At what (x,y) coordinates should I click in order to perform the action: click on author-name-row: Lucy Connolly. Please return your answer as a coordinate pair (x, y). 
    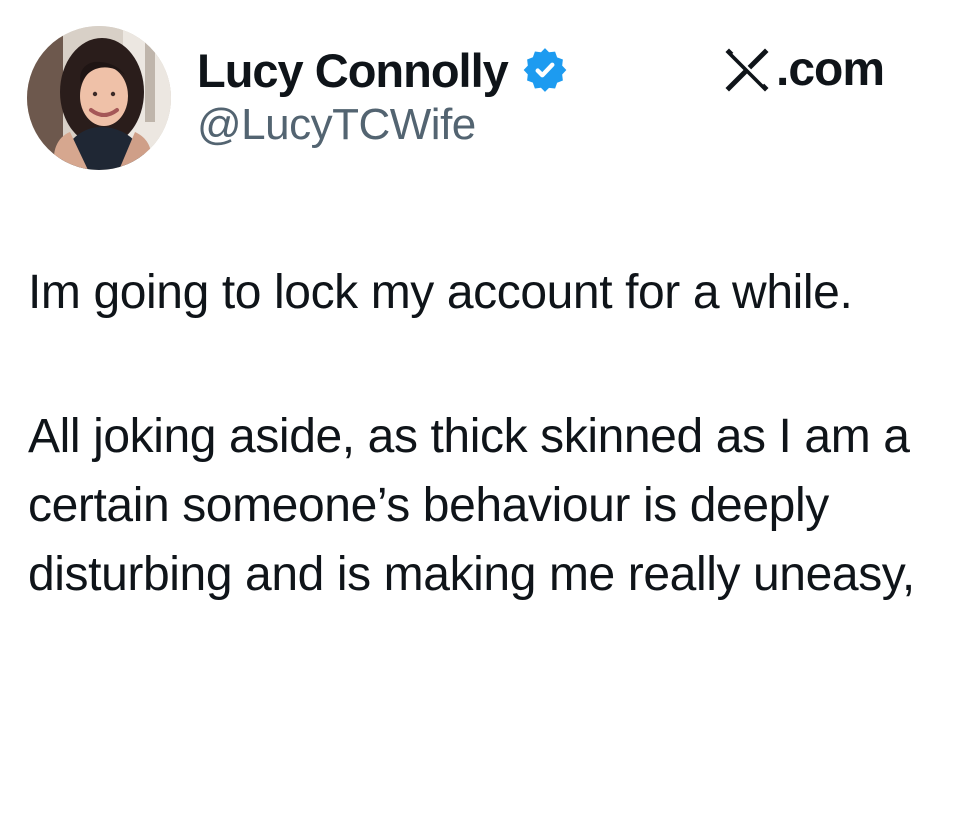
    Looking at the image, I should click on (383, 70).